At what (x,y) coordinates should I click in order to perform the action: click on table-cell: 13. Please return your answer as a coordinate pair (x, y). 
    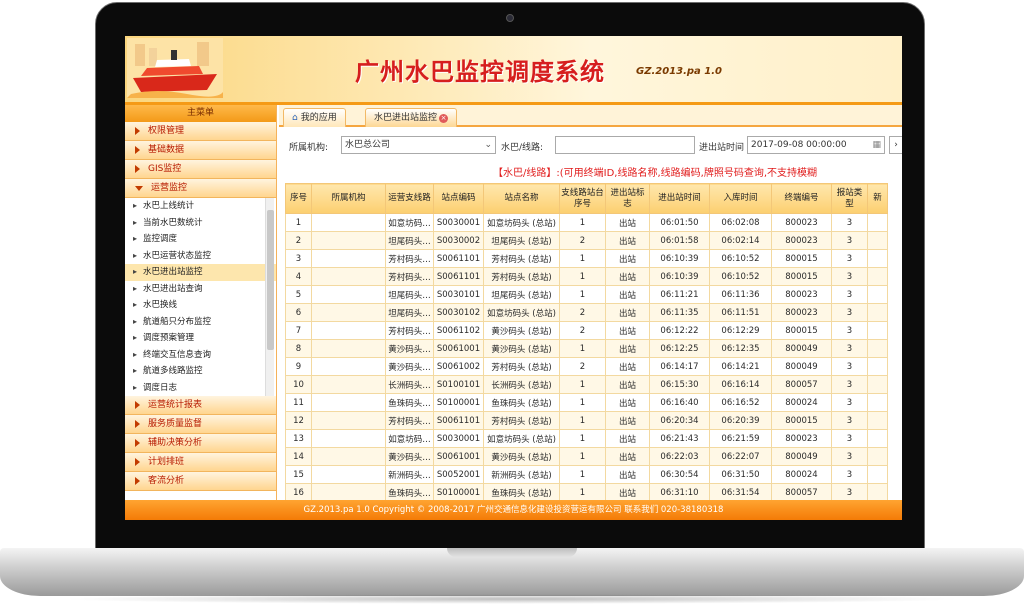
    Looking at the image, I should click on (298, 438).